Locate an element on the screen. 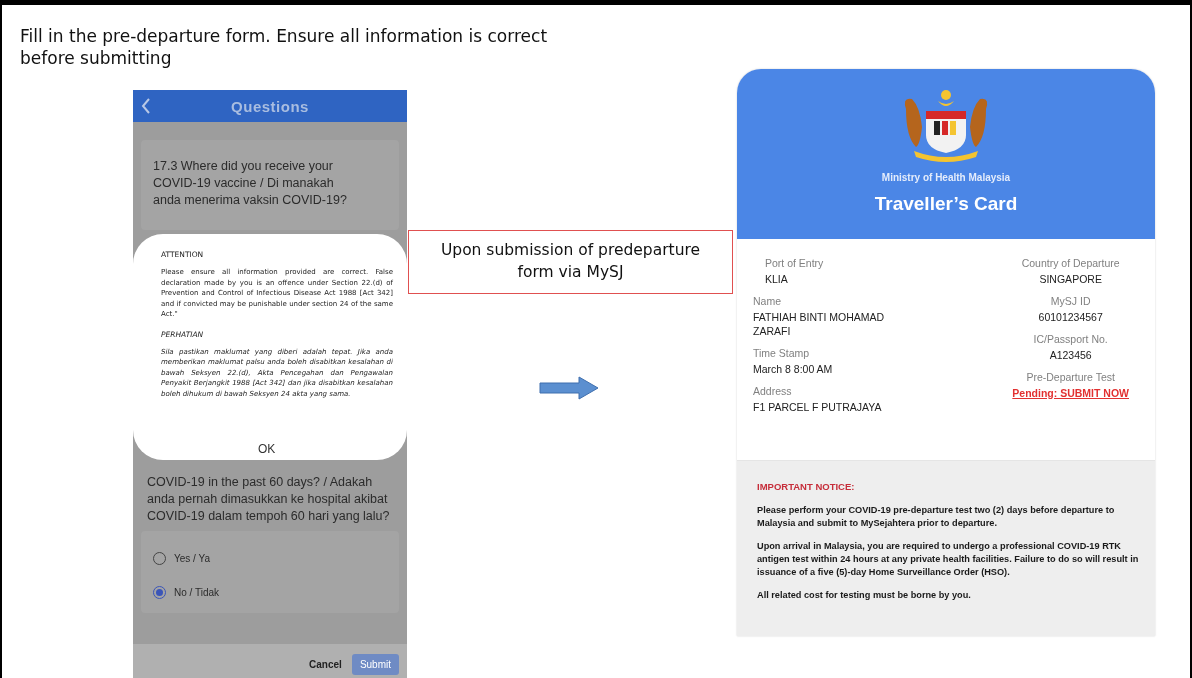  field-value: KLIA is located at coordinates (777, 279).